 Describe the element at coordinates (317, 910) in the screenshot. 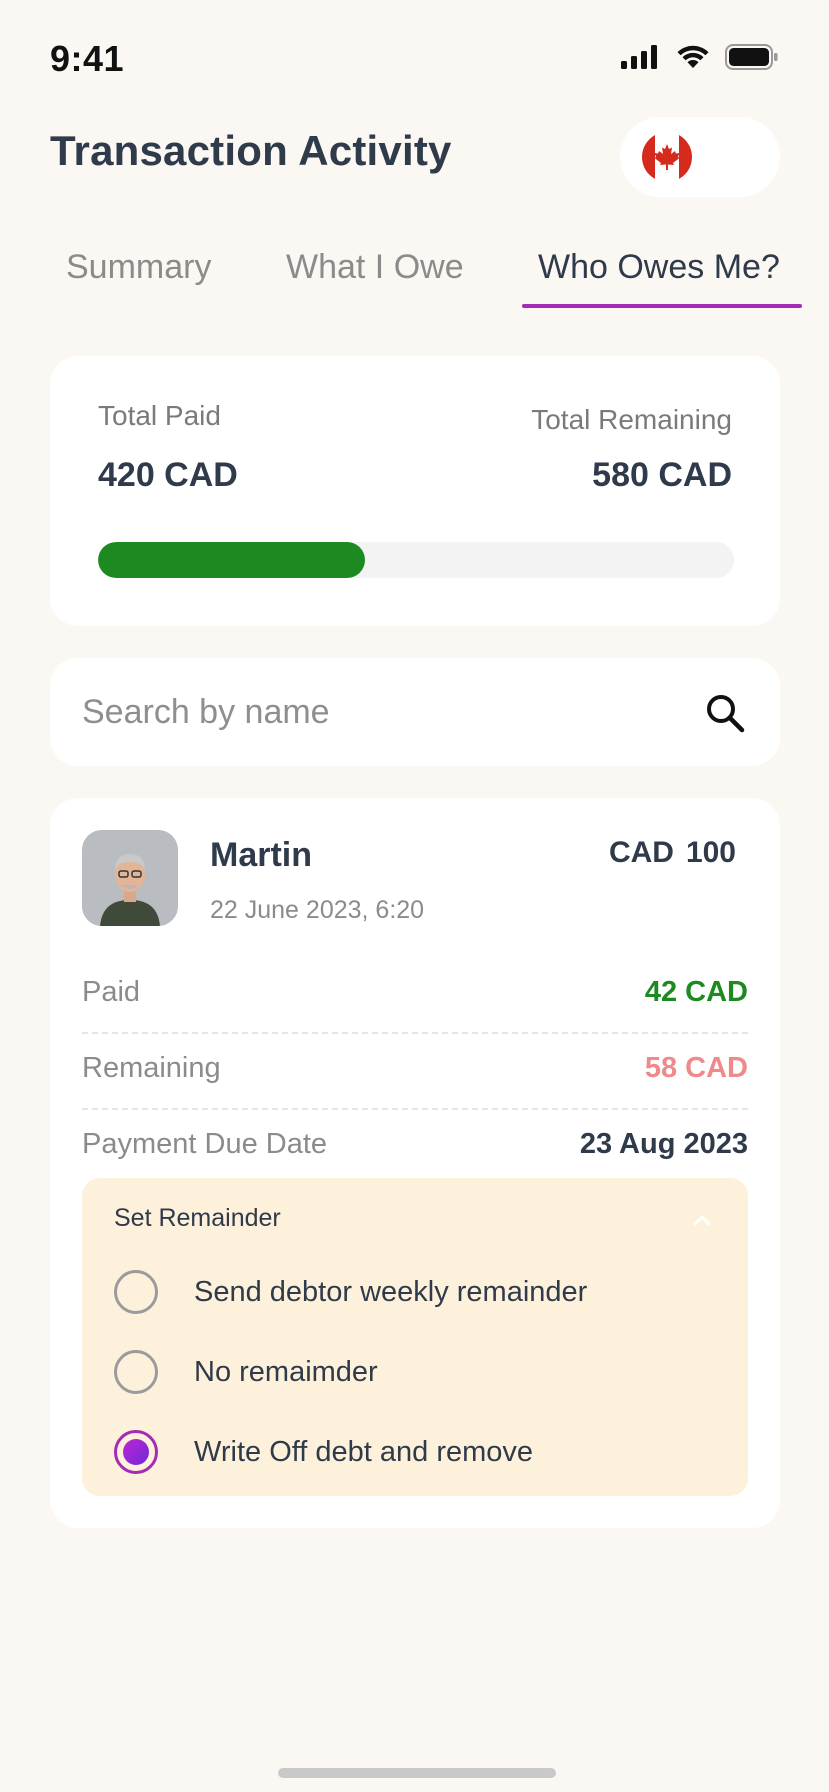

I see `debtor-date: 22 June 2023, 6:20` at that location.